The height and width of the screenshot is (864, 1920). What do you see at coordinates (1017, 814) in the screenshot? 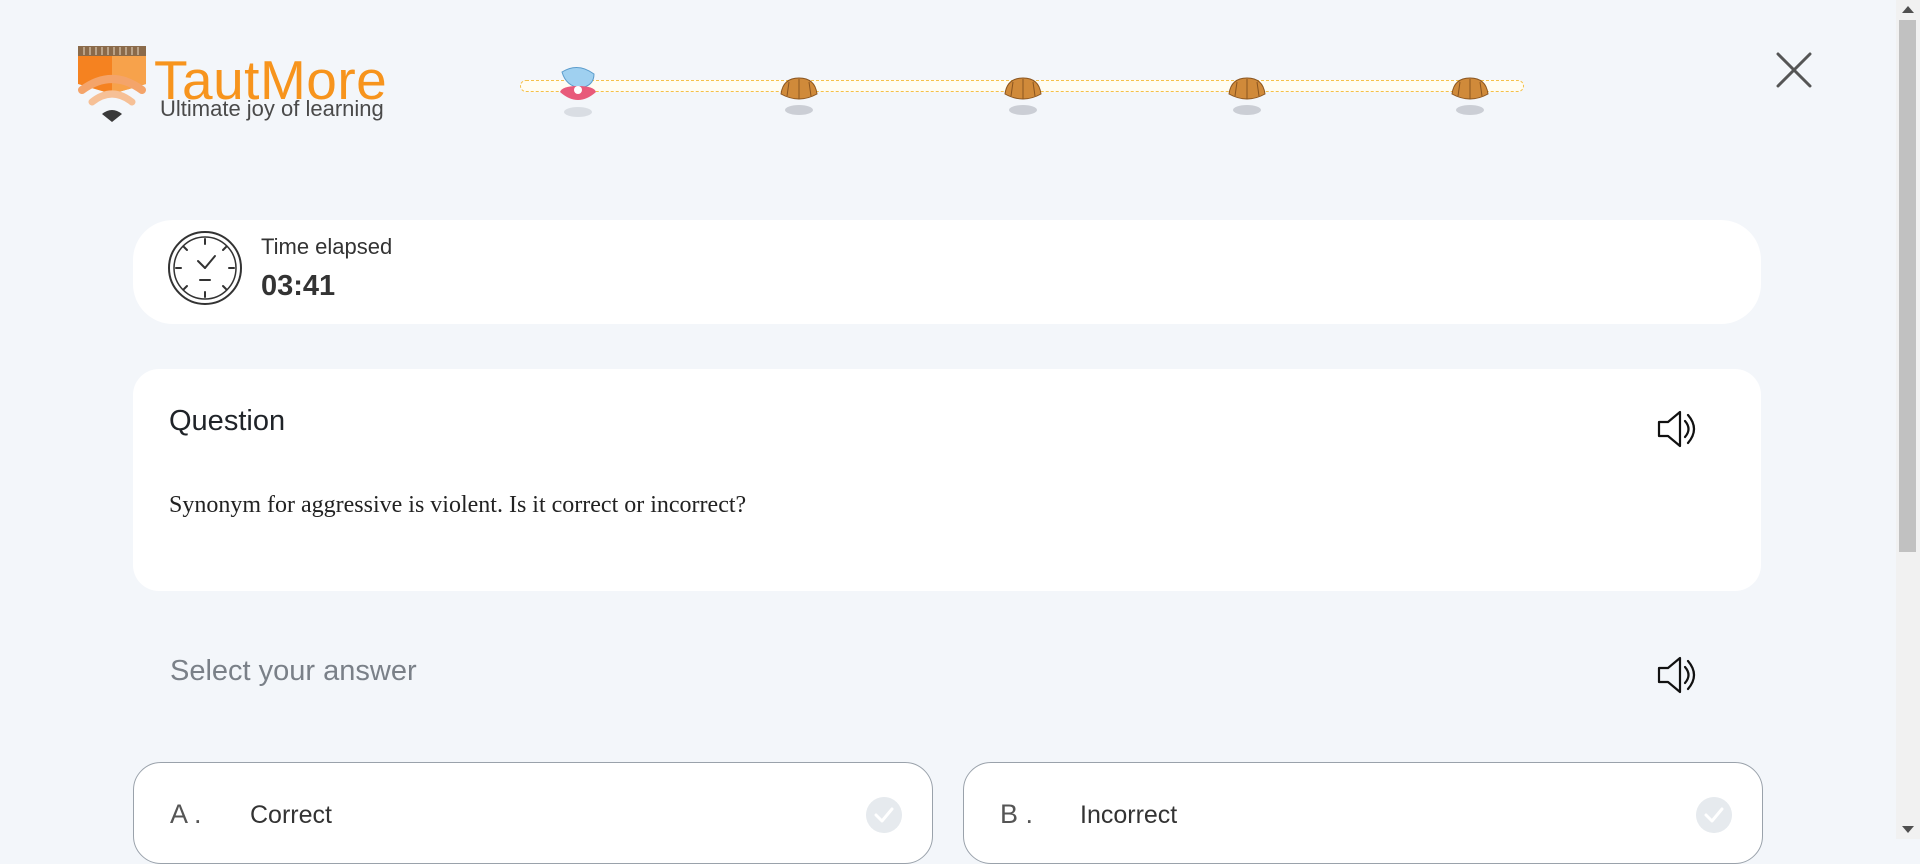
I see `option-letter: B .` at bounding box center [1017, 814].